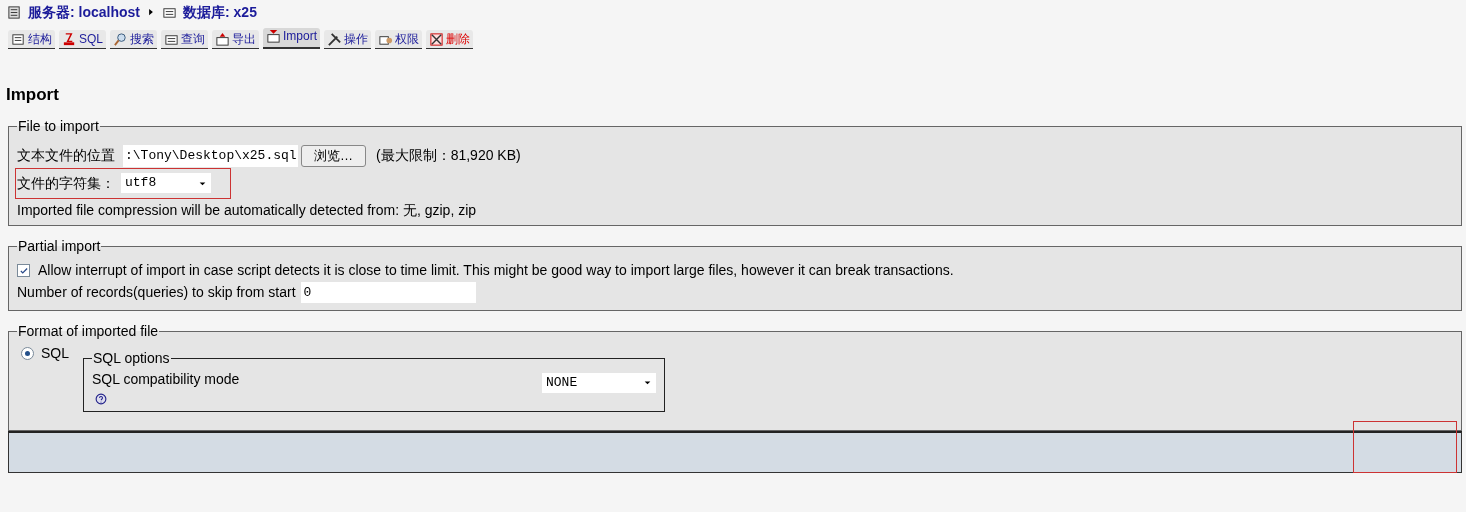 The height and width of the screenshot is (512, 1466). What do you see at coordinates (184, 39) in the screenshot?
I see `tab: 查询` at bounding box center [184, 39].